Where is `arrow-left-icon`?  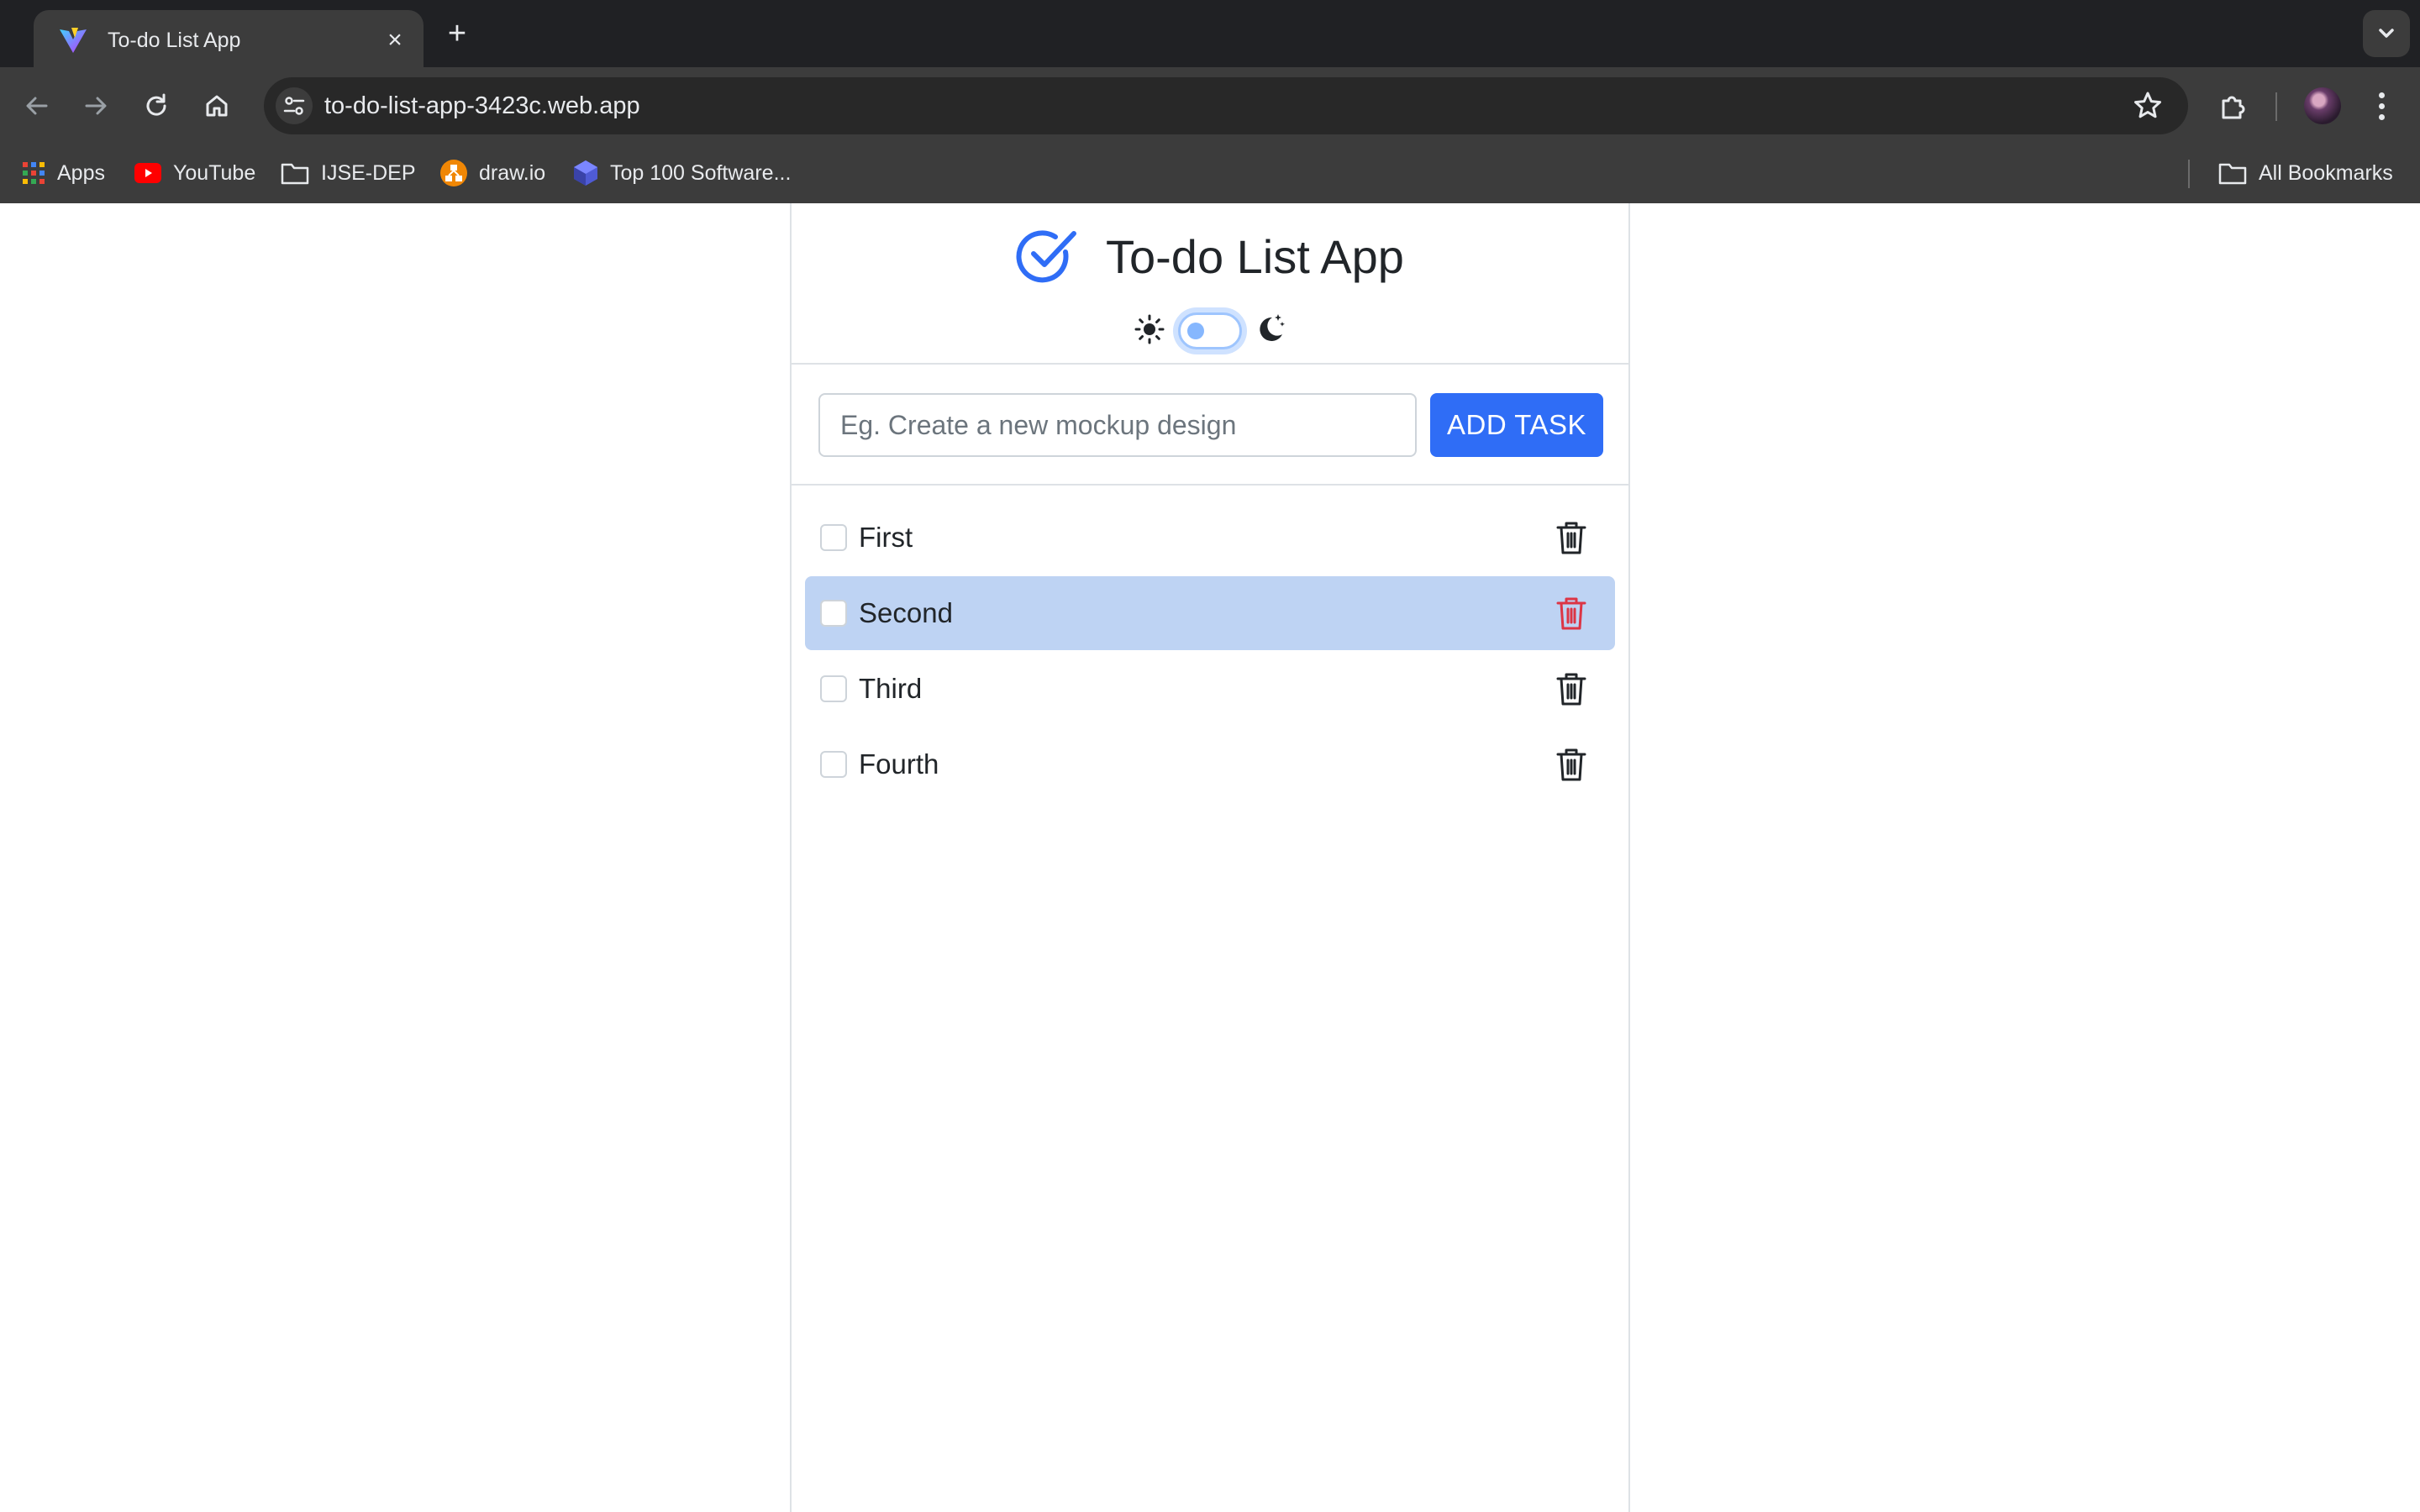
arrow-left-icon is located at coordinates (37, 106).